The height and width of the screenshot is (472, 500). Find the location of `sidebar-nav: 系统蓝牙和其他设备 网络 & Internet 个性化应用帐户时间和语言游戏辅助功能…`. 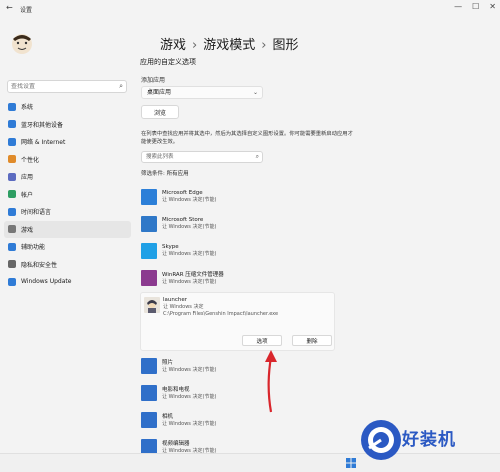

sidebar-nav: 系统蓝牙和其他设备 网络 & Internet 个性化应用帐户时间和语言游戏辅助功能… is located at coordinates (67, 194).